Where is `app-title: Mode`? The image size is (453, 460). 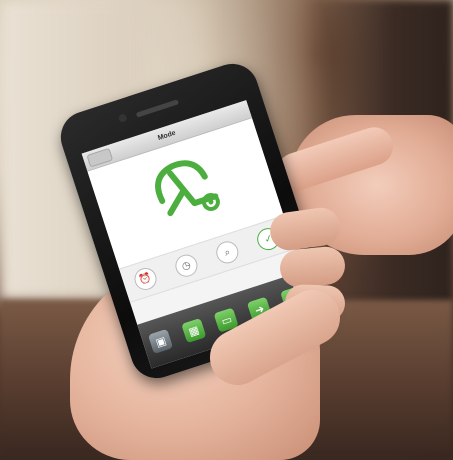 app-title: Mode is located at coordinates (166, 135).